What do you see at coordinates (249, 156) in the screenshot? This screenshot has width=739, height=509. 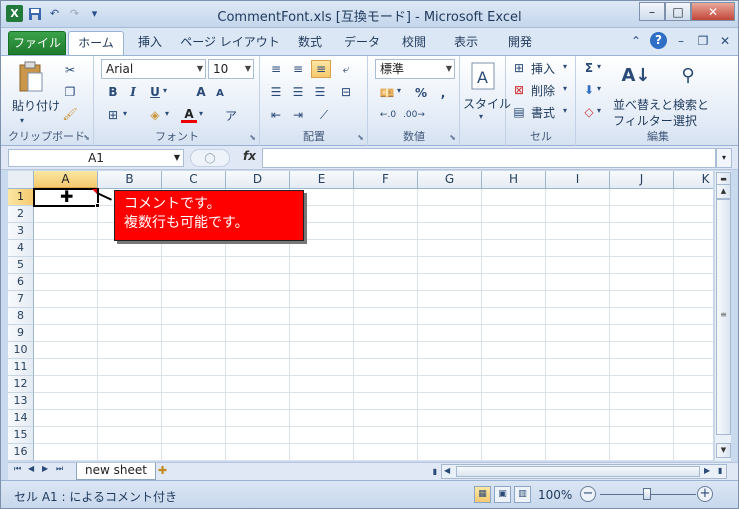 I see `fx-icon: fx` at bounding box center [249, 156].